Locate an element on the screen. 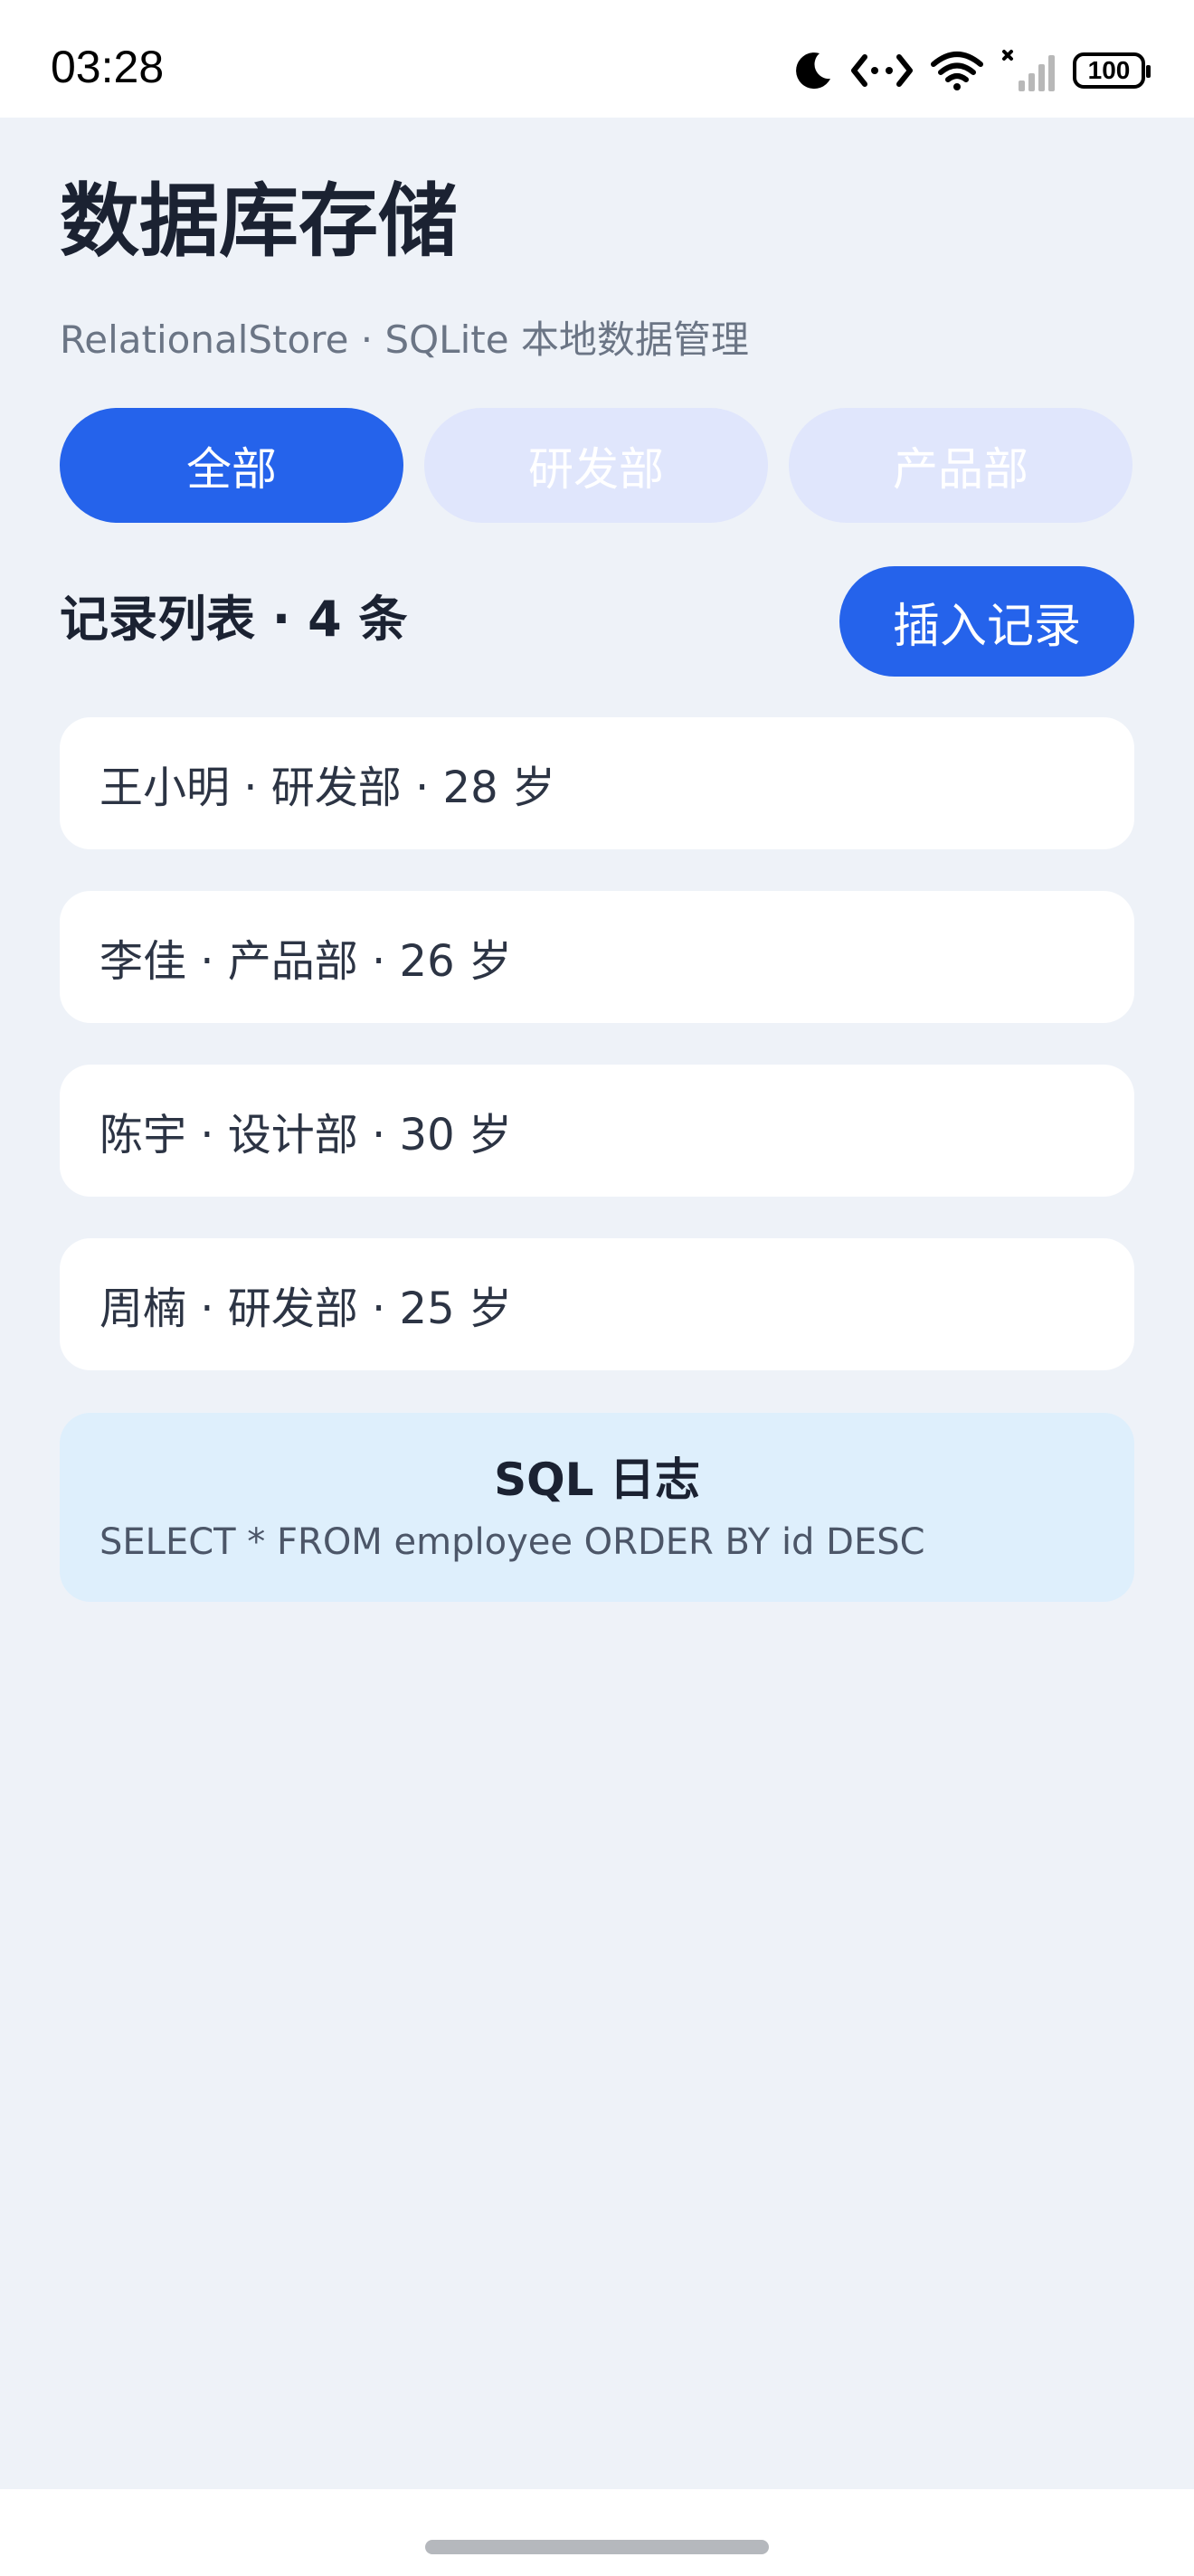 This screenshot has width=1194, height=2576. record-text: 李佳 · 产品部 · 26 岁 is located at coordinates (306, 961).